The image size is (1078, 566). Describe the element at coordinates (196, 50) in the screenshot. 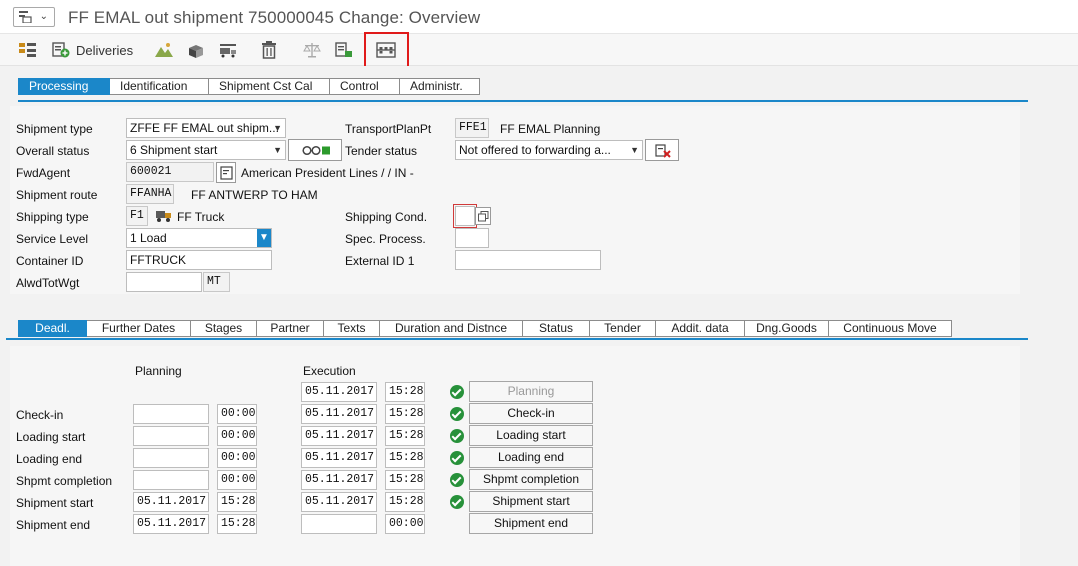

I see `package-button` at that location.